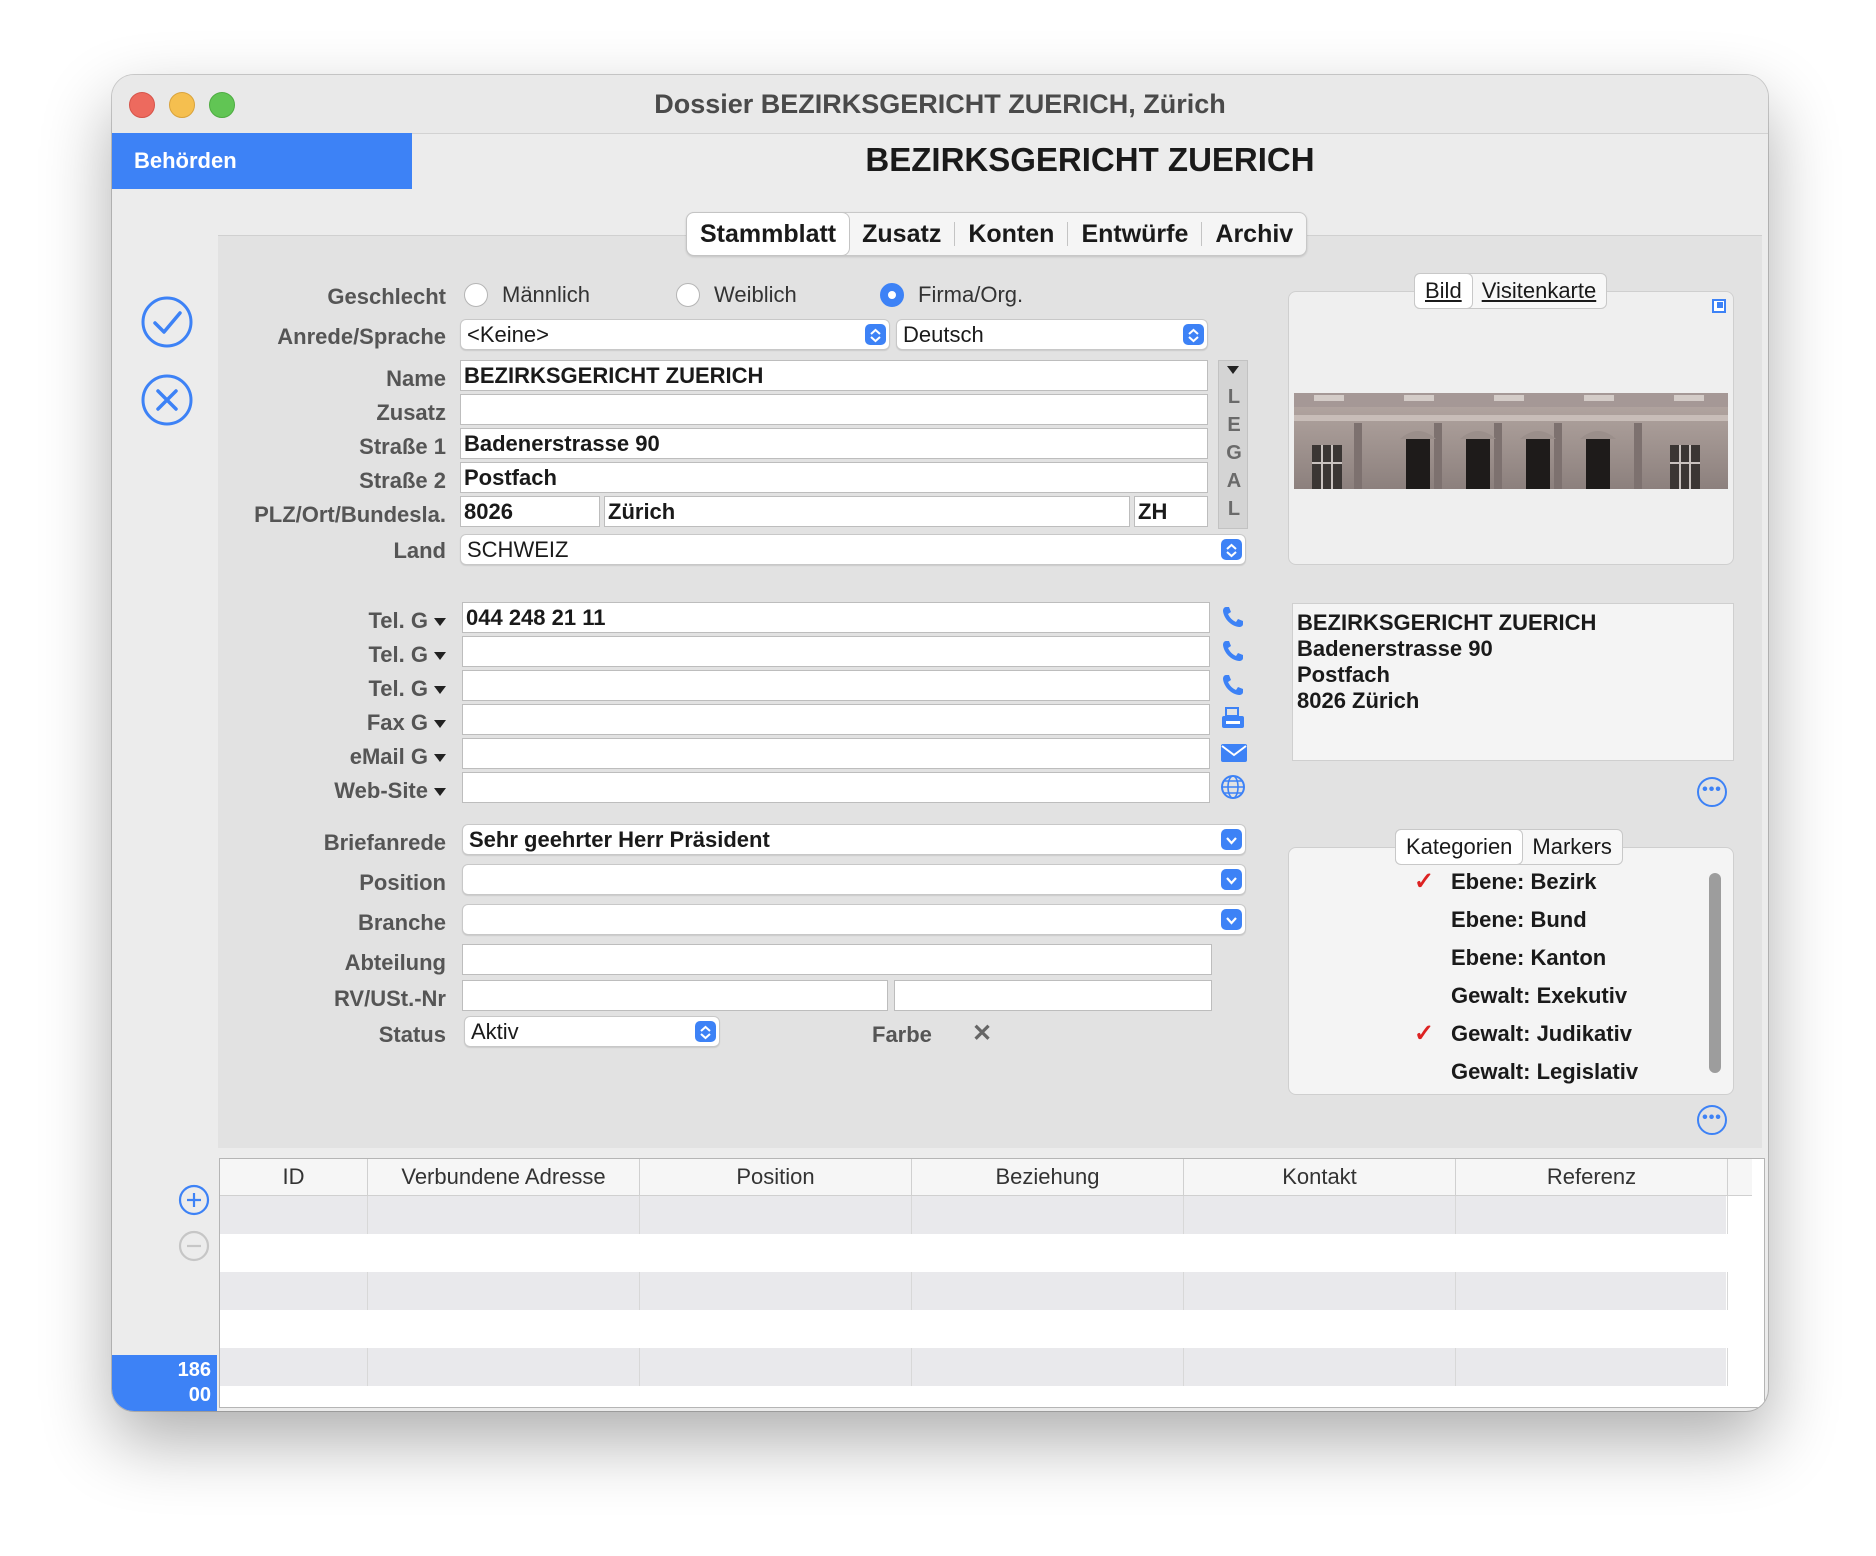 The image size is (1876, 1556). I want to click on address-line: Badenerstrasse 90, so click(1395, 648).